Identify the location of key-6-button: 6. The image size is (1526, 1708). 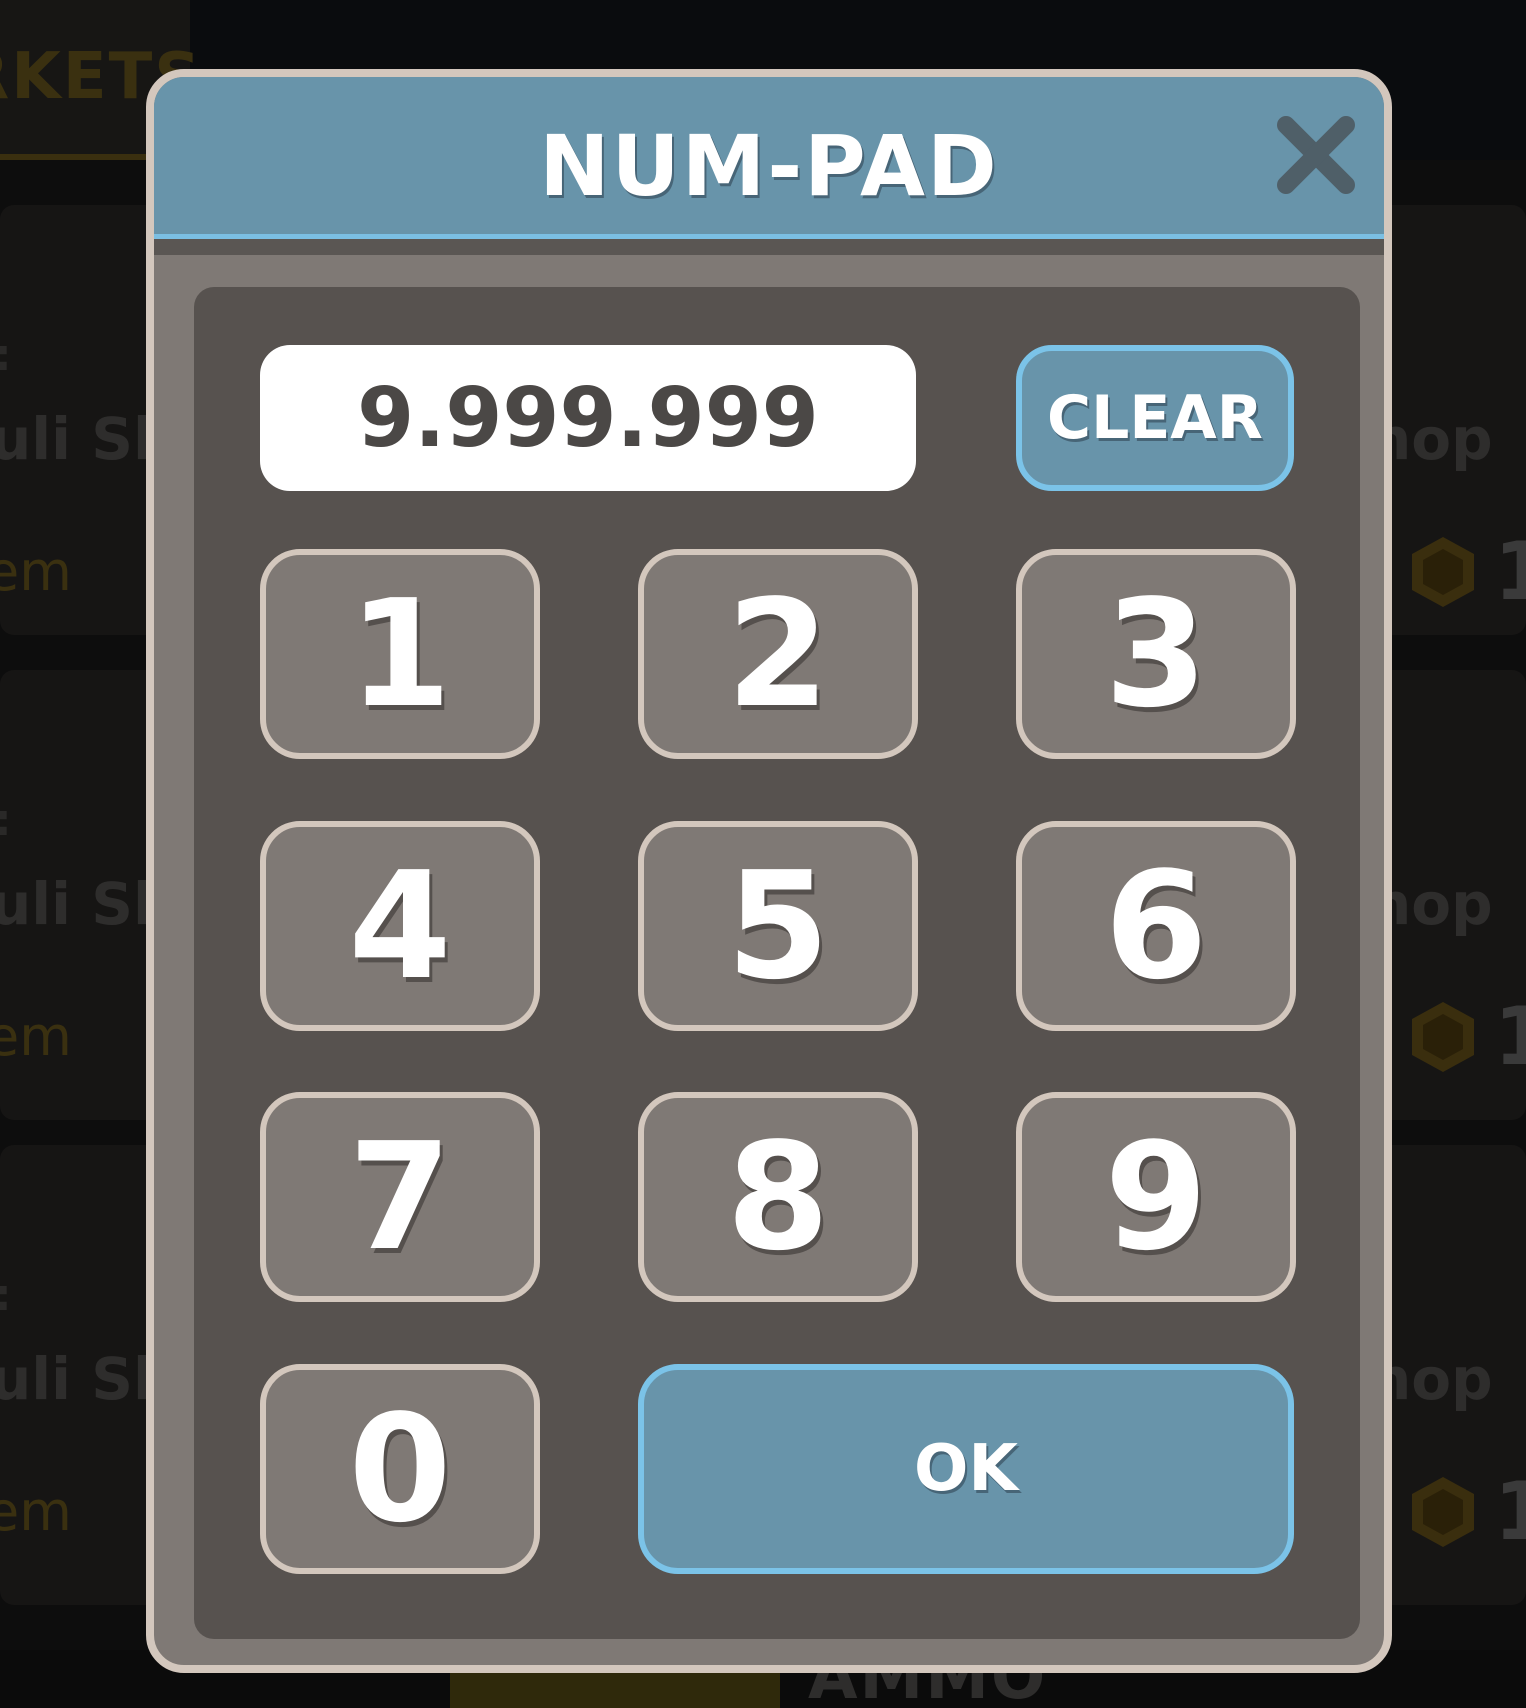
(1156, 926).